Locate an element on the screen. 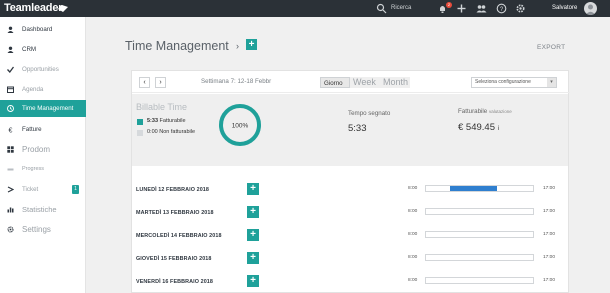 Image resolution: width=610 pixels, height=293 pixels. sidebar-item-label: Progress is located at coordinates (33, 169).